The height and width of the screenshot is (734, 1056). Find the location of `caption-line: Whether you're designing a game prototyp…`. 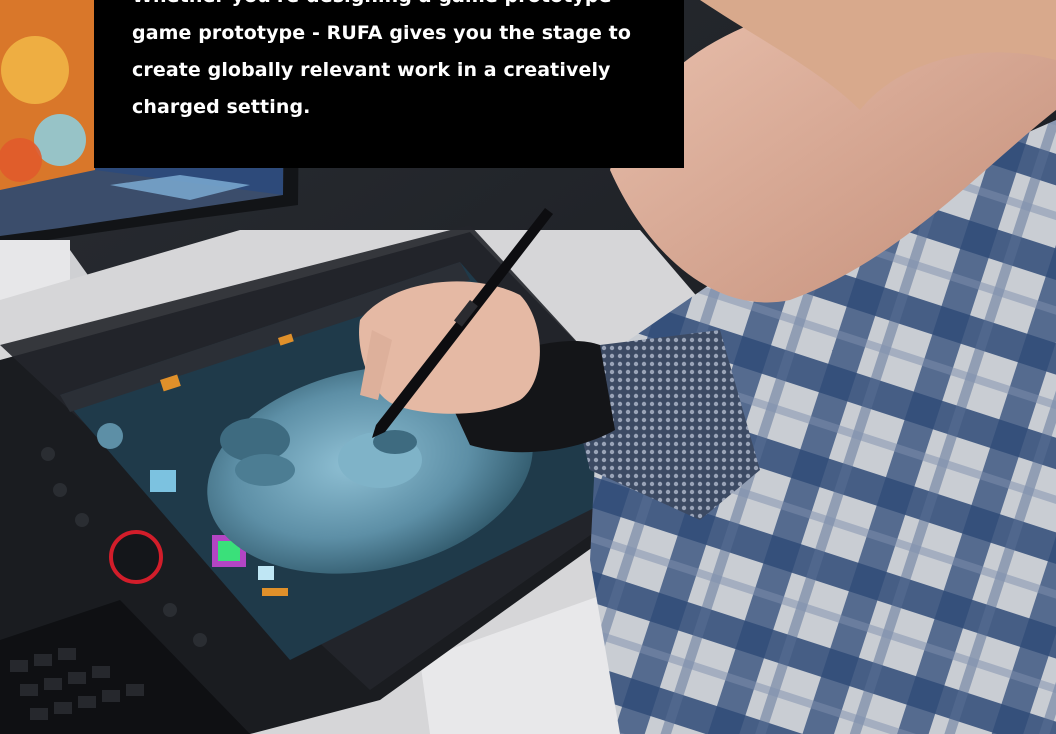

caption-line: Whether you're designing a game prototyp… is located at coordinates (389, 7).